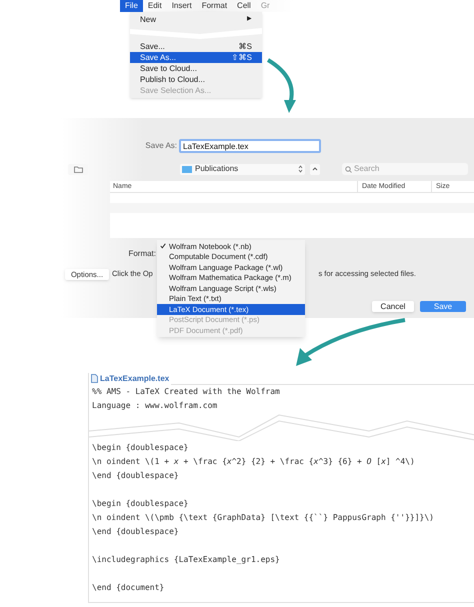 The height and width of the screenshot is (607, 474). Describe the element at coordinates (160, 146) in the screenshot. I see `save-as-label: Save As:` at that location.